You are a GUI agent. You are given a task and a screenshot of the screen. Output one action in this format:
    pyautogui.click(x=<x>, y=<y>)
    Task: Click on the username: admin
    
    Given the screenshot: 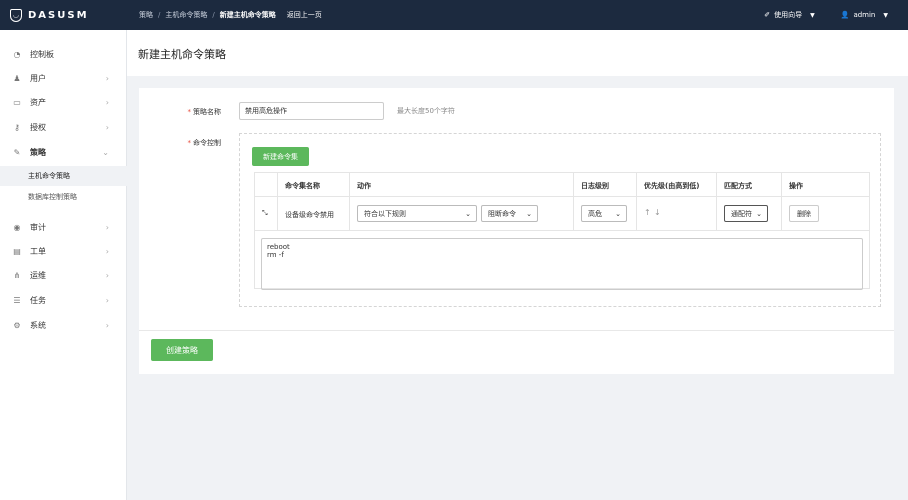 What is the action you would take?
    pyautogui.click(x=864, y=15)
    